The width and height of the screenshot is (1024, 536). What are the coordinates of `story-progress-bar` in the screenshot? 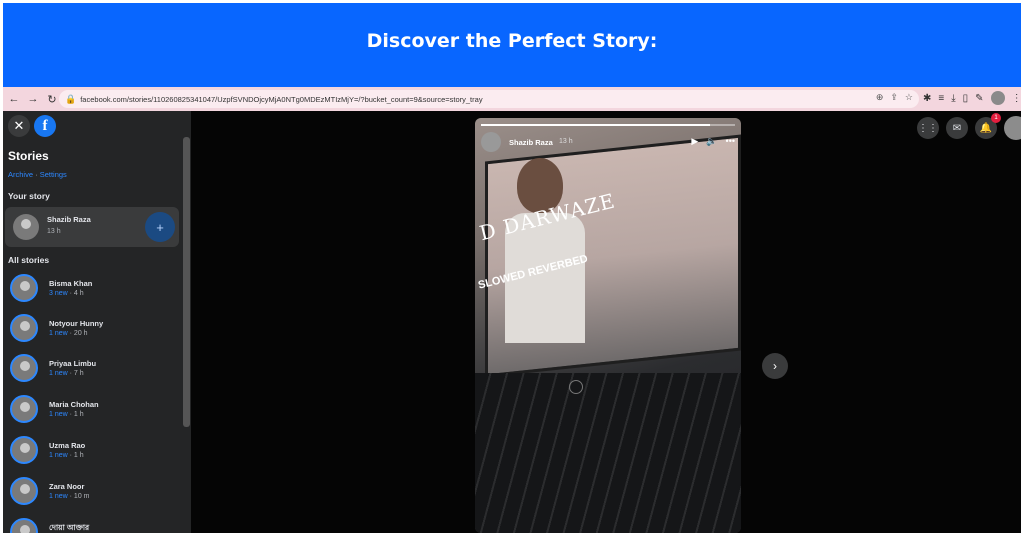 It's located at (608, 125).